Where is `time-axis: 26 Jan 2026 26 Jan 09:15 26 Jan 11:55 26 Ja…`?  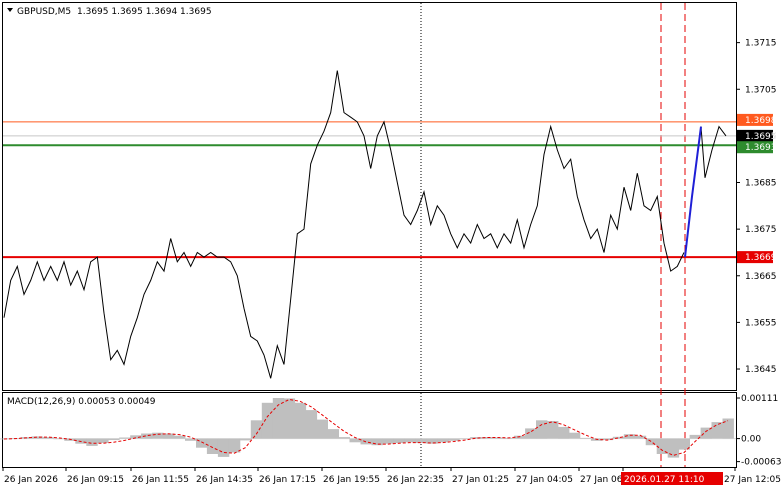 time-axis: 26 Jan 2026 26 Jan 09:15 26 Jan 11:55 26 Ja… is located at coordinates (391, 476).